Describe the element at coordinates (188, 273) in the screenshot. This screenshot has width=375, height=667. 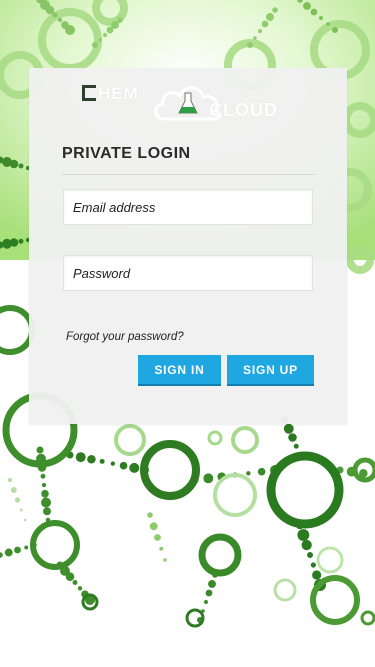
I see `password-field` at that location.